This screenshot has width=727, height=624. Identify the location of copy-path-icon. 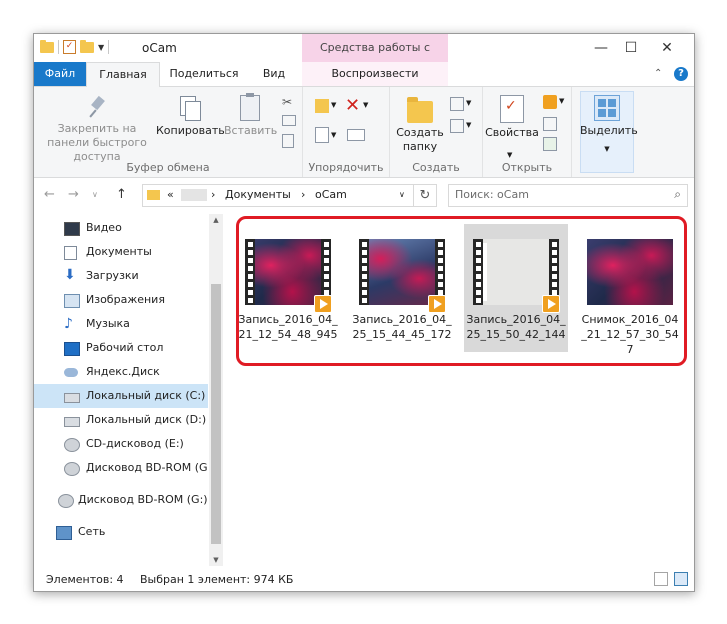
(289, 120).